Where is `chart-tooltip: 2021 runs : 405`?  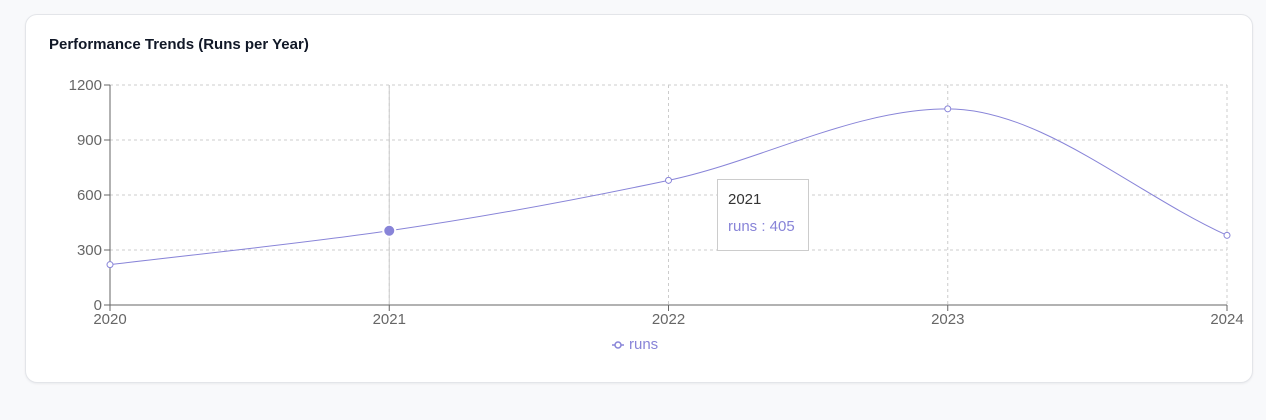
chart-tooltip: 2021 runs : 405 is located at coordinates (763, 215).